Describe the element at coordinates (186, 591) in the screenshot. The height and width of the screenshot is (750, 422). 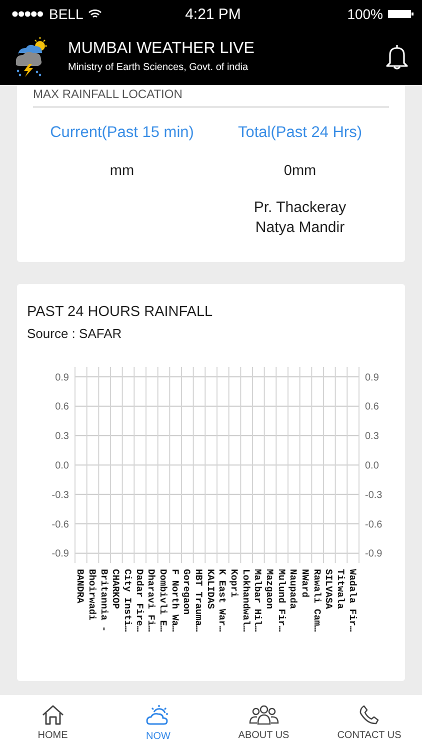
I see `x-axis-label: Goregaon` at that location.